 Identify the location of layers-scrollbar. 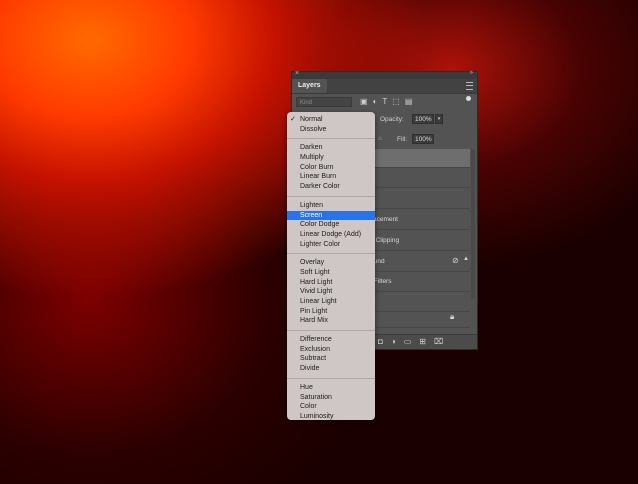
(473, 224).